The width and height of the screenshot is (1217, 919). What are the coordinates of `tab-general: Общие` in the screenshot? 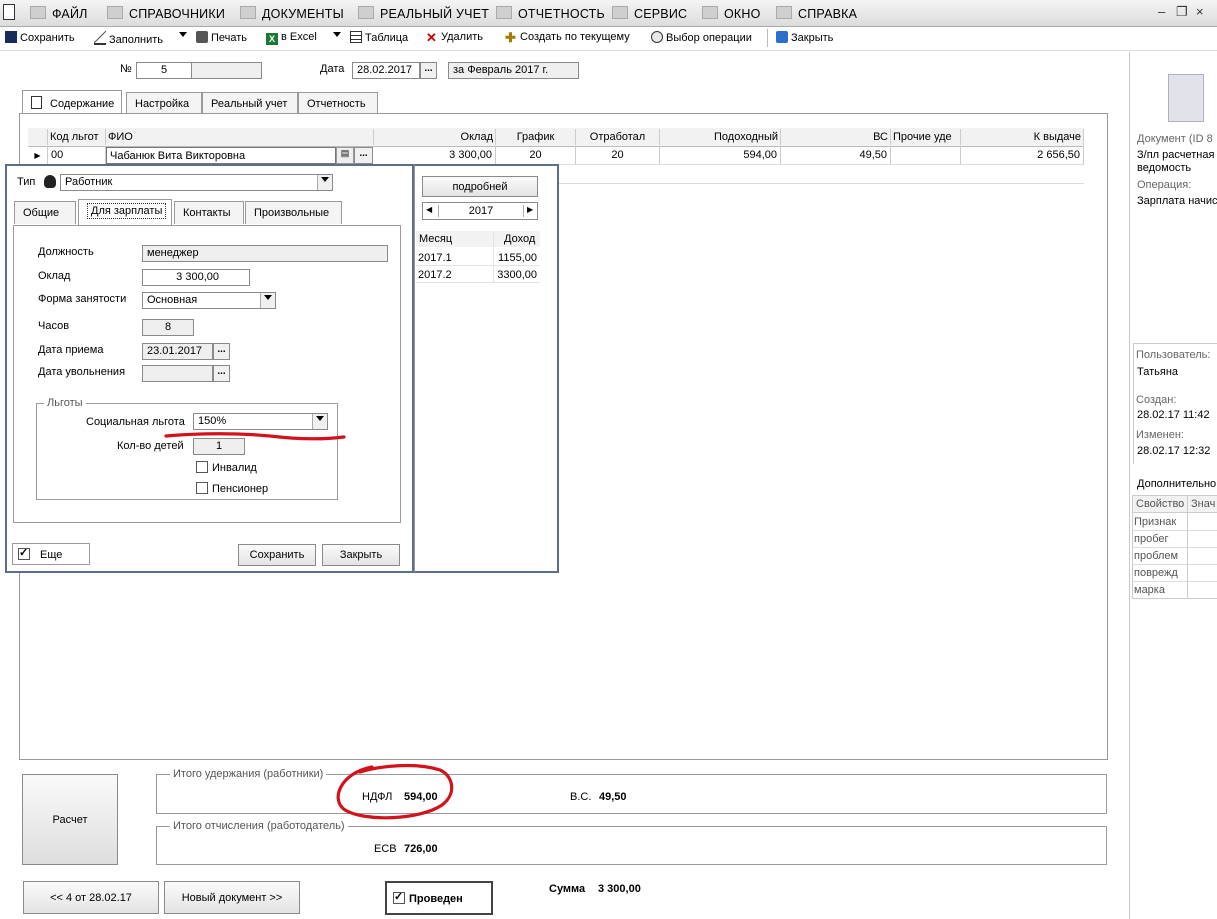 It's located at (45, 212).